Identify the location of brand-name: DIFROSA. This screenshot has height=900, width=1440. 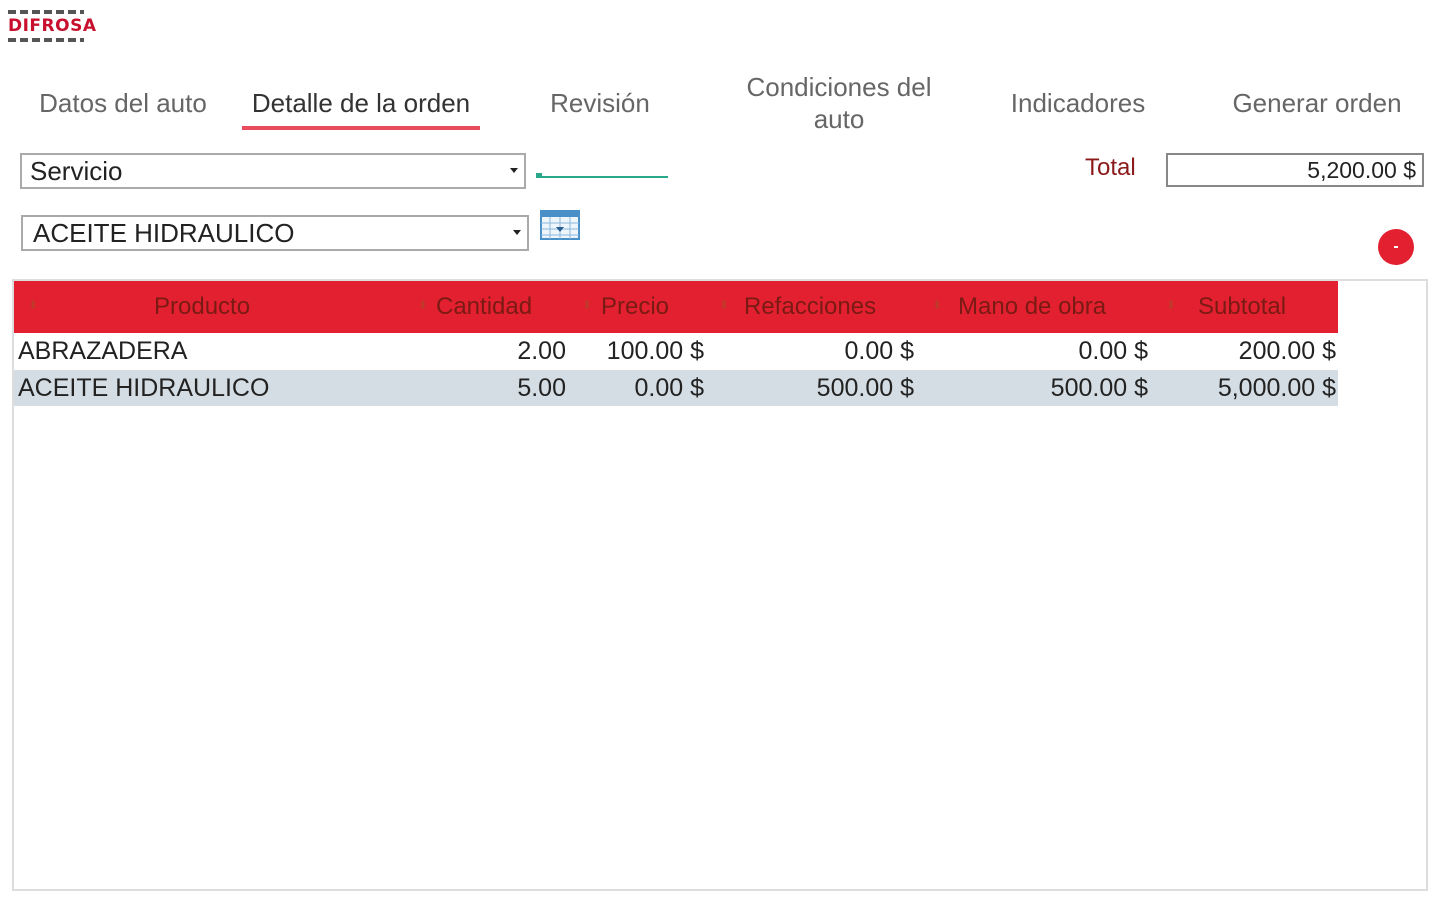
(52, 26).